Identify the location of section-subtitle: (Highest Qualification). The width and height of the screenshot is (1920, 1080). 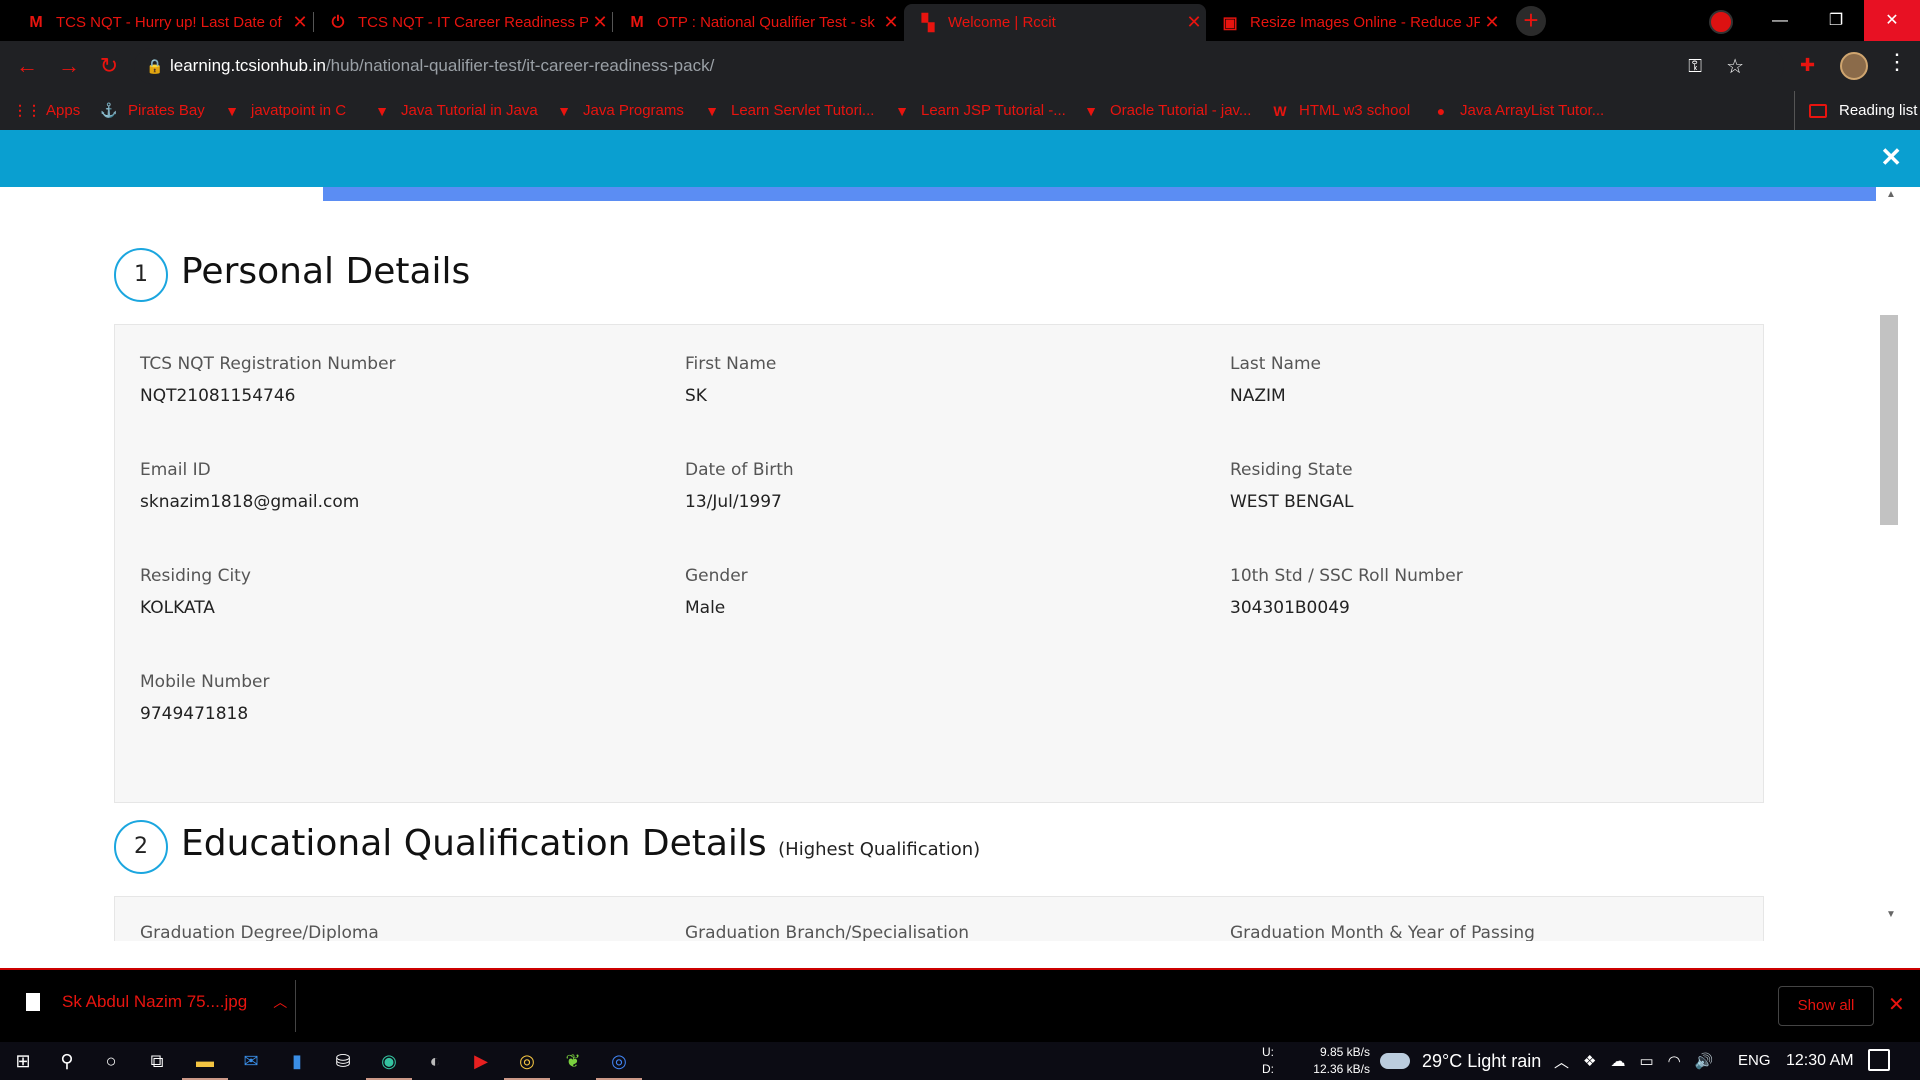
(879, 849).